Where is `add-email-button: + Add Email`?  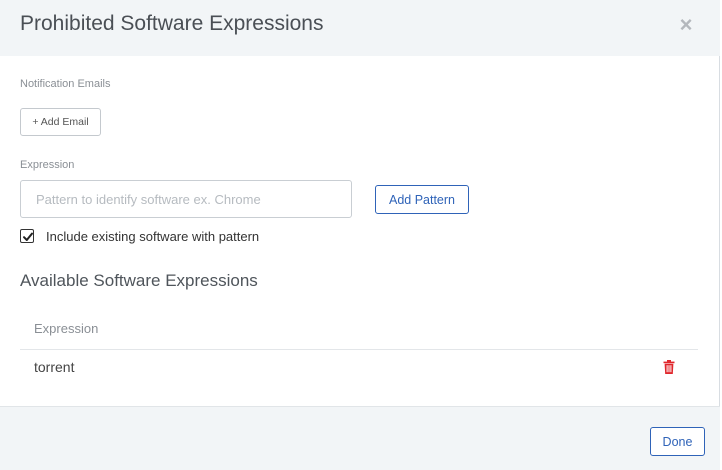
add-email-button: + Add Email is located at coordinates (60, 122).